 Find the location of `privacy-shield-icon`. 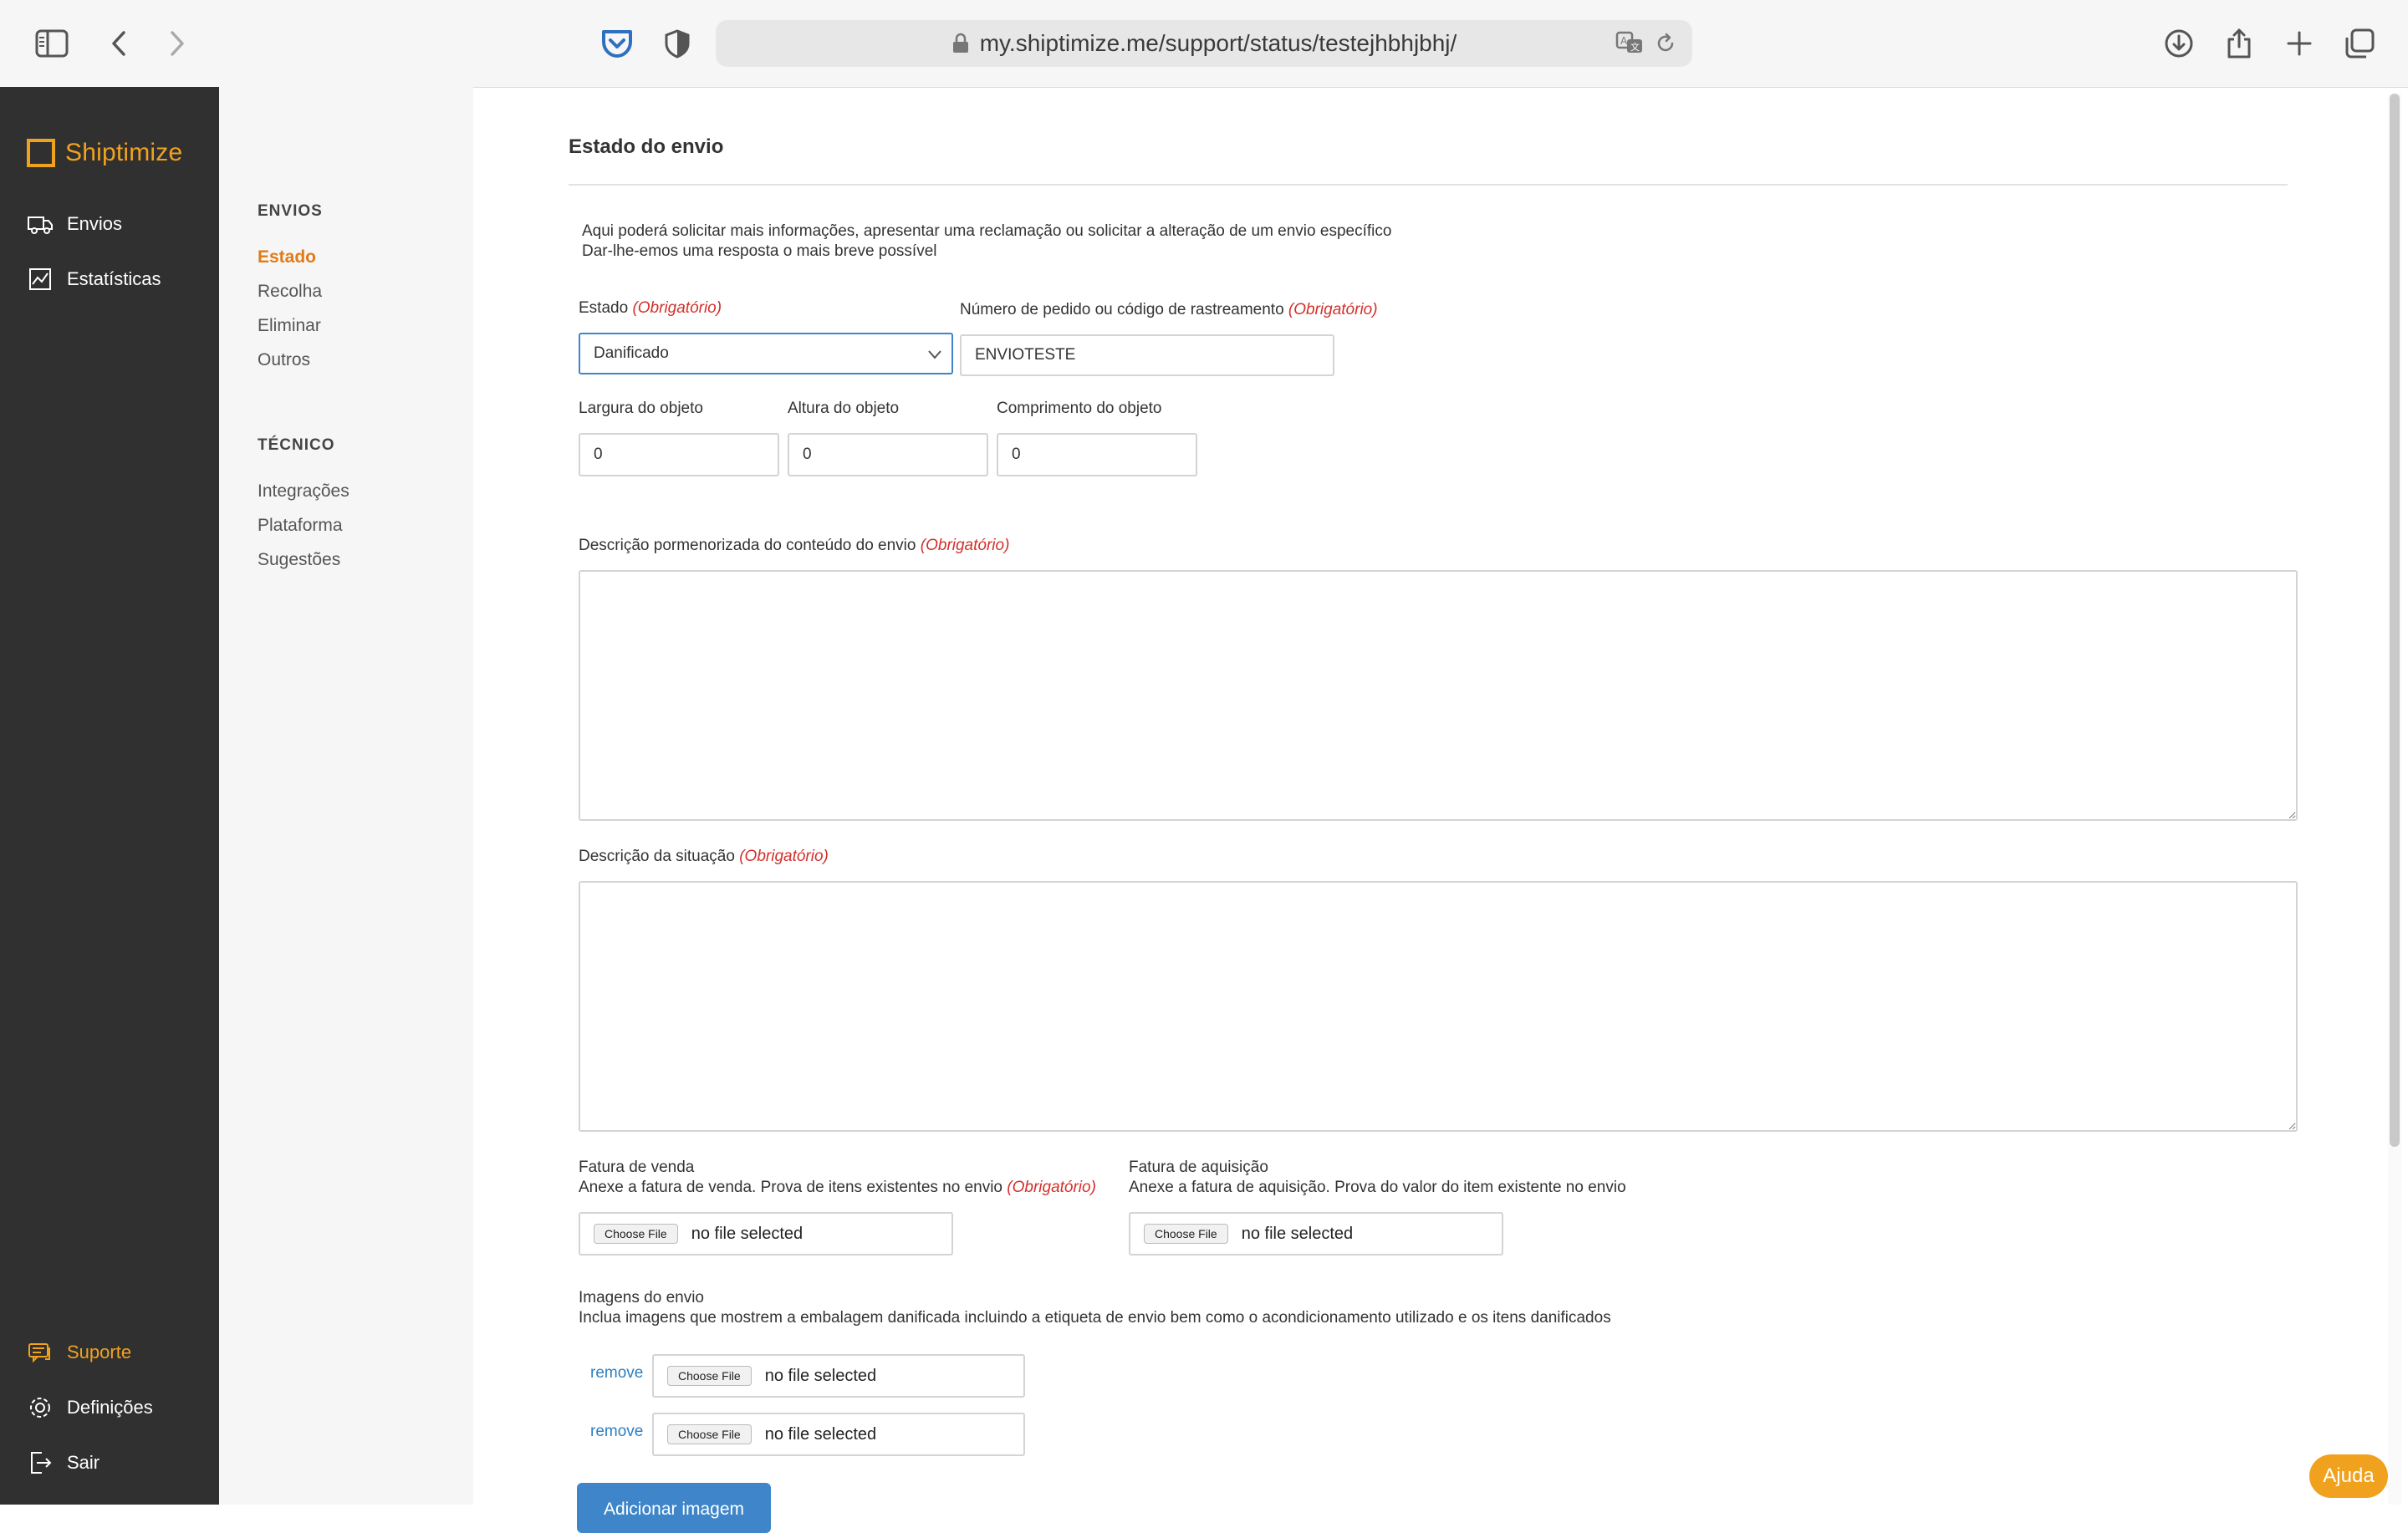

privacy-shield-icon is located at coordinates (677, 43).